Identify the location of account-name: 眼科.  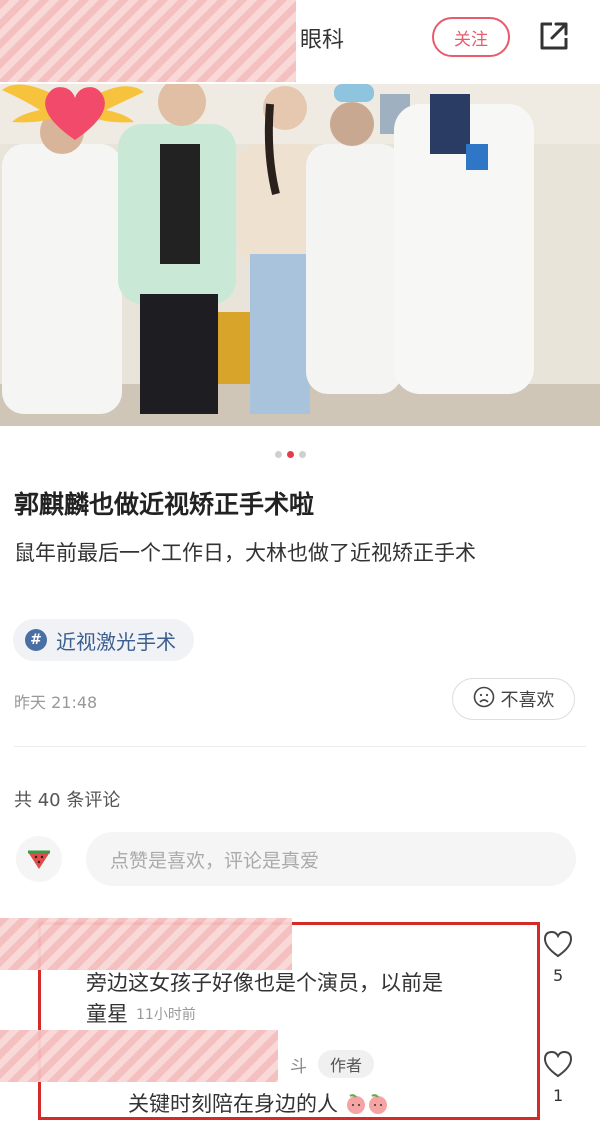
(322, 40).